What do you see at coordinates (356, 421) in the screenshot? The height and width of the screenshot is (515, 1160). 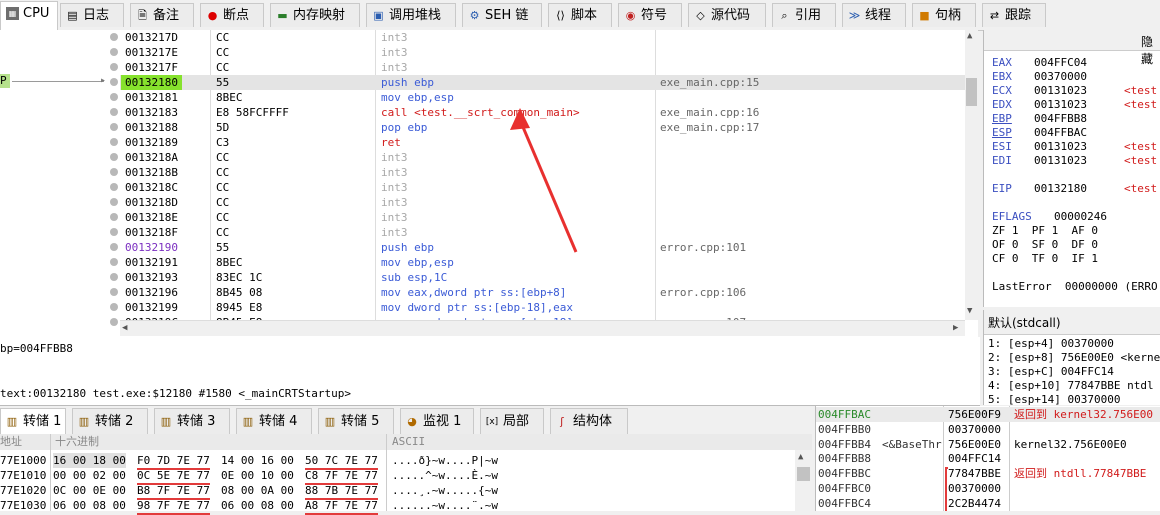 I see `tab-dump-5: ▥ 转储 5` at bounding box center [356, 421].